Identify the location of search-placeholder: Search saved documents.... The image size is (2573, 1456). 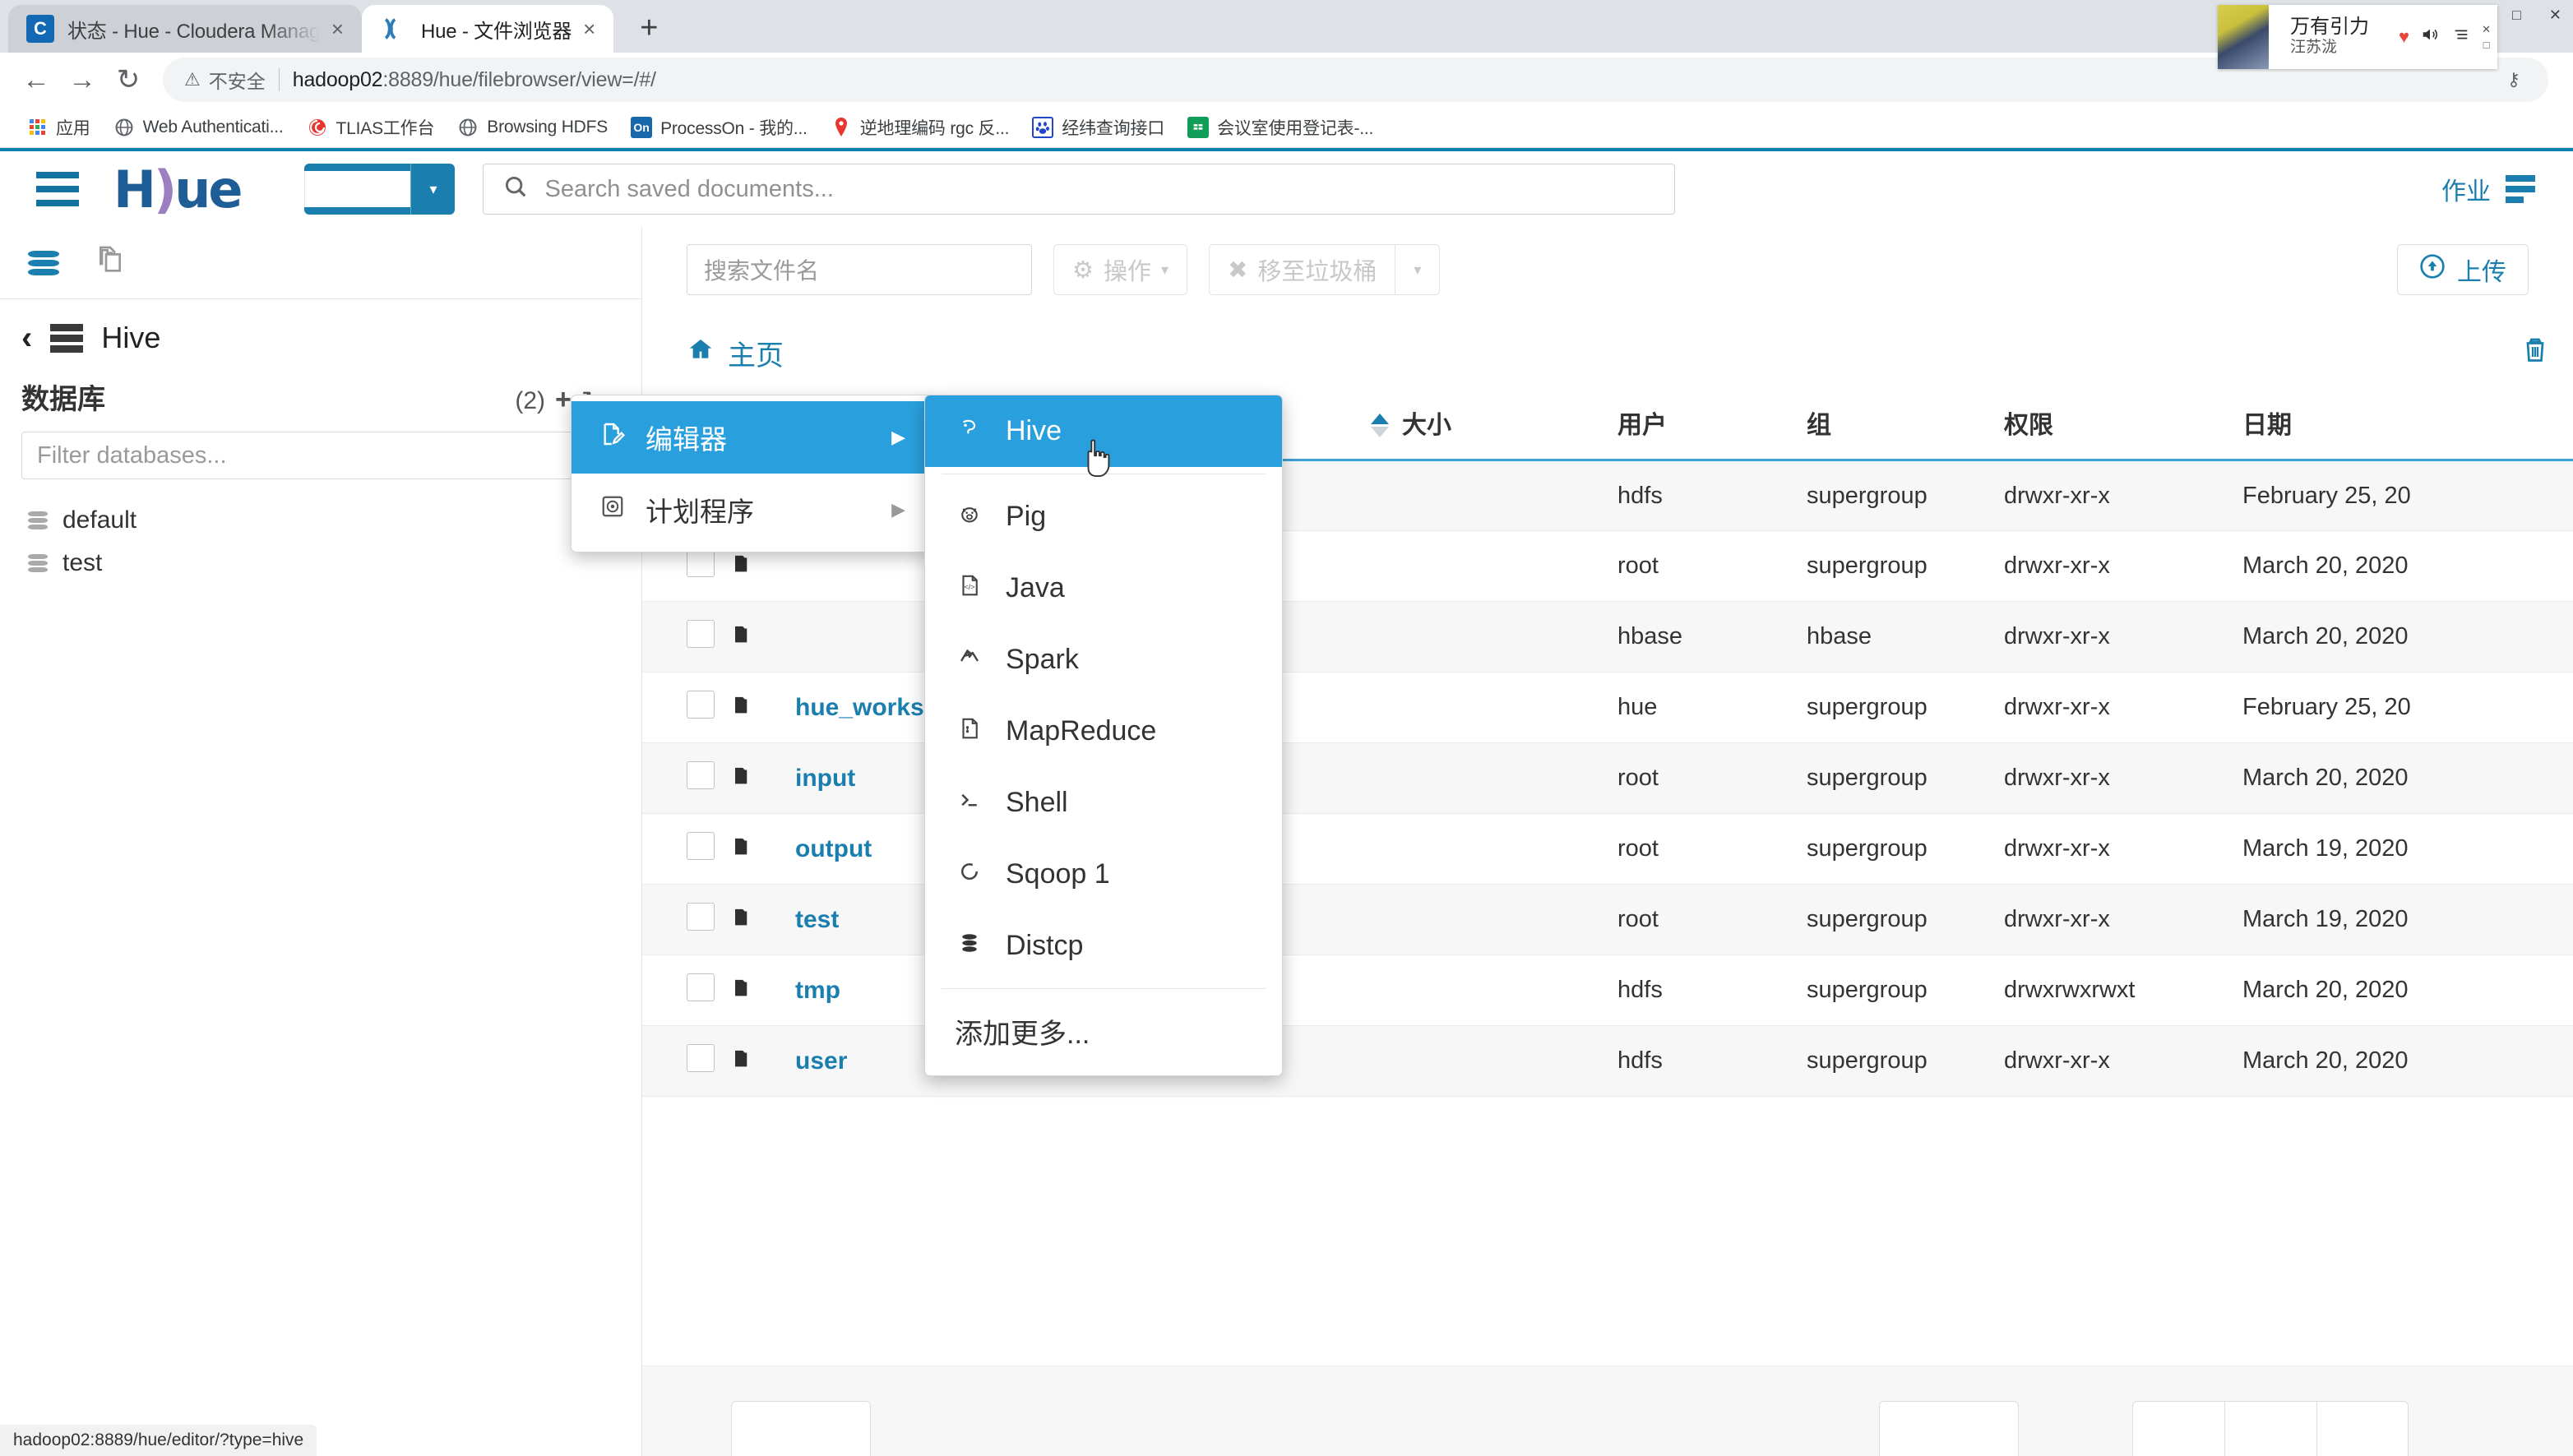
(689, 188).